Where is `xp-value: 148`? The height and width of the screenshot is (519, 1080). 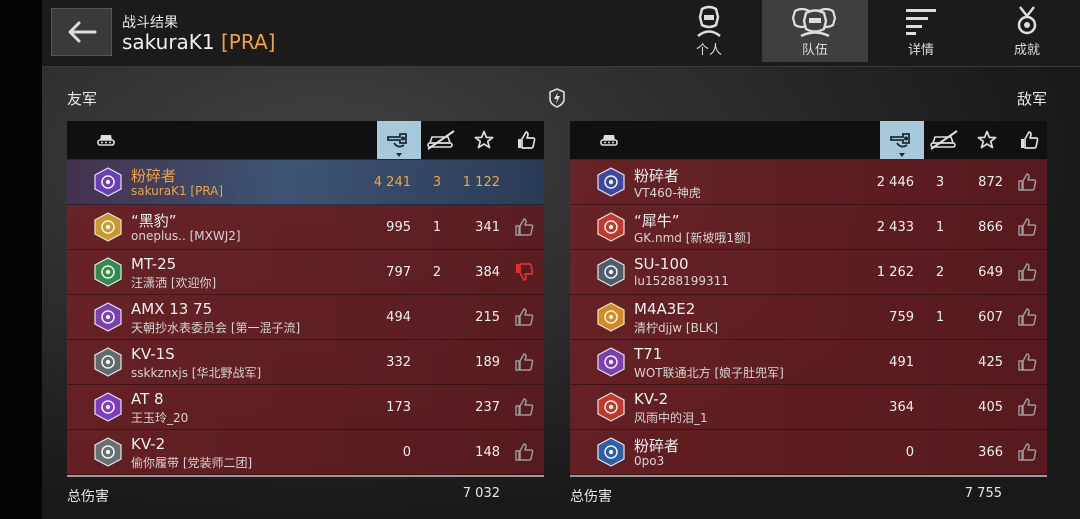 xp-value: 148 is located at coordinates (487, 452).